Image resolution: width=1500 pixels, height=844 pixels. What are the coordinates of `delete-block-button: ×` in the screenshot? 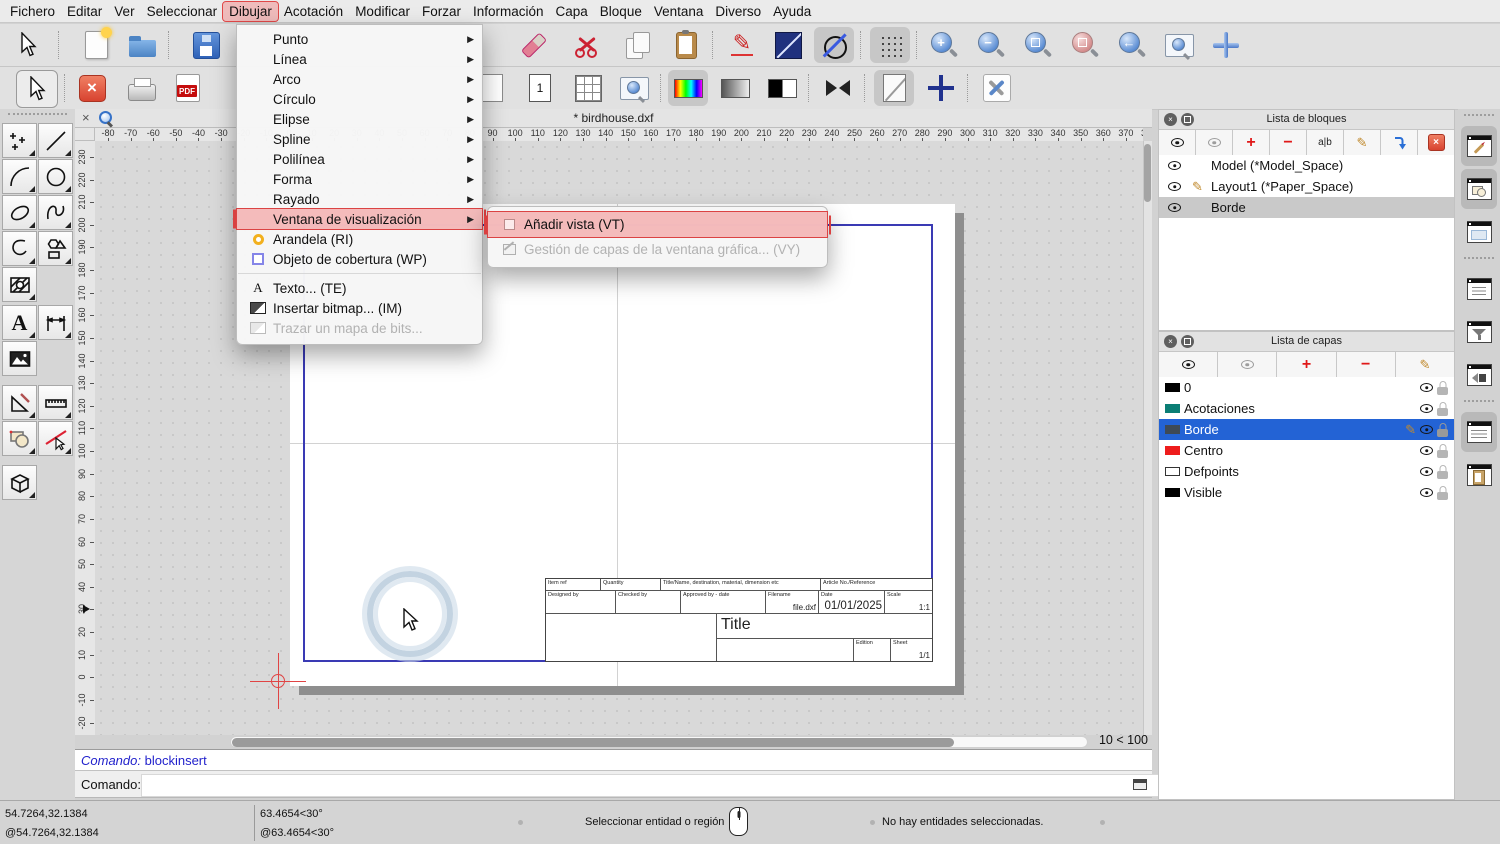 It's located at (1436, 142).